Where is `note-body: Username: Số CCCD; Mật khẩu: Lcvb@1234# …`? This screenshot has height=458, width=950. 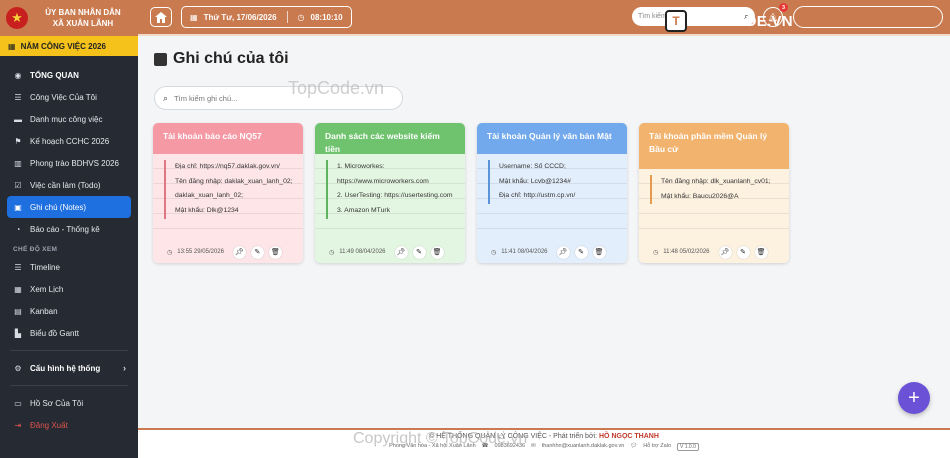
note-body: Username: Số CCCD; Mật khẩu: Lcvb@1234# … is located at coordinates (552, 197).